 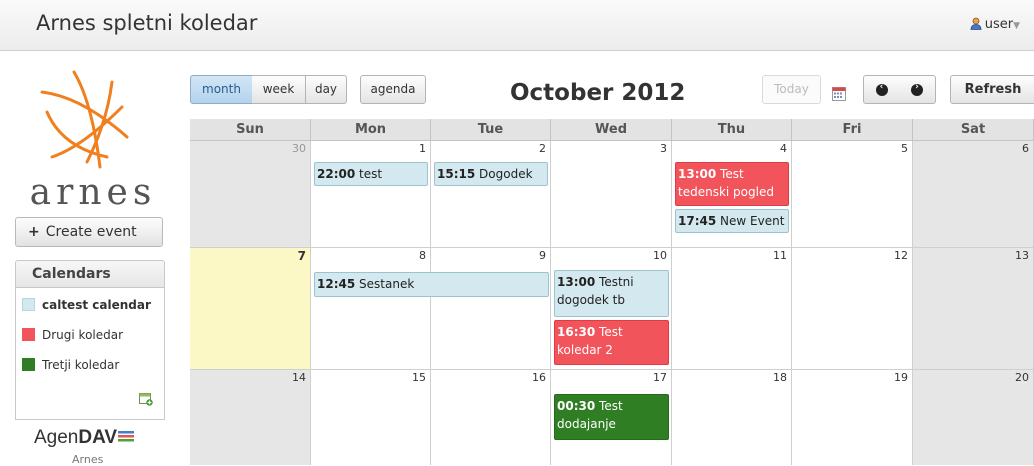 I want to click on agendav-bold: DAV, so click(x=98, y=437).